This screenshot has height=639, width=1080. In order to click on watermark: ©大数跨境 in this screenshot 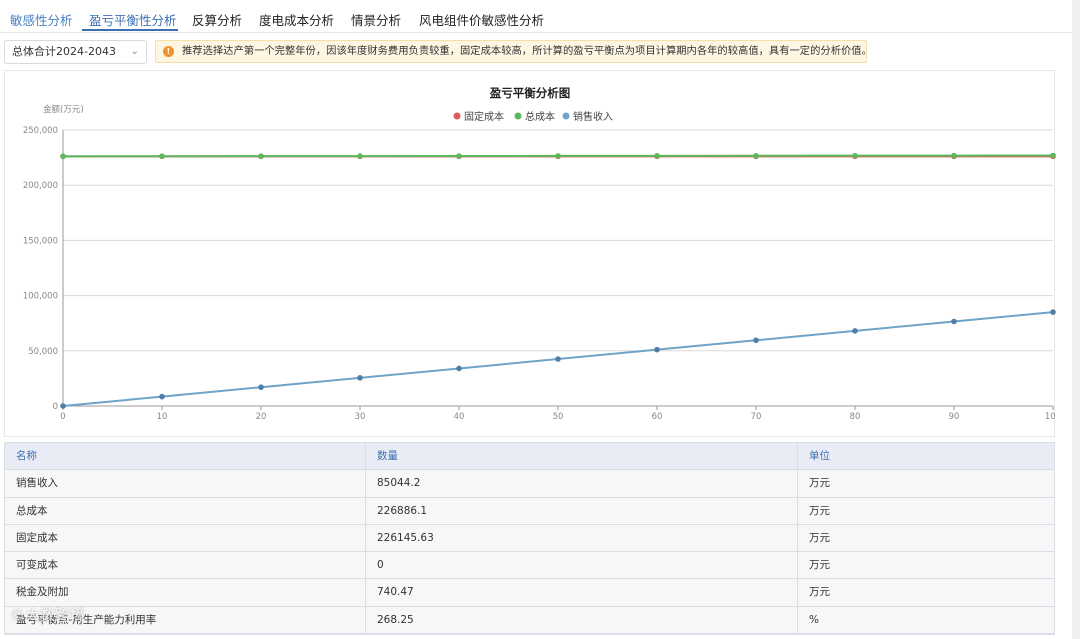, I will do `click(48, 615)`.